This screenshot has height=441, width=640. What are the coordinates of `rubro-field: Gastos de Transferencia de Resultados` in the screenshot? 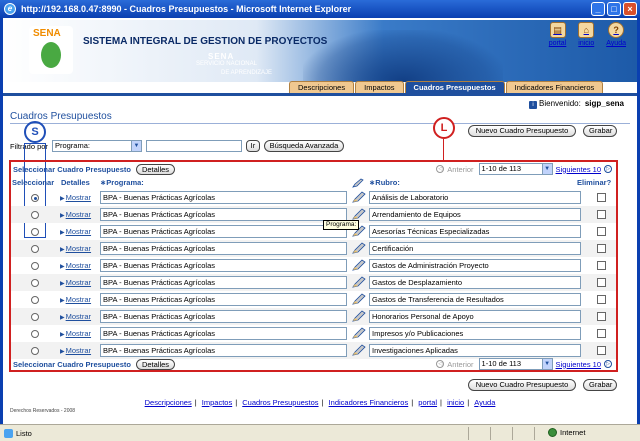 It's located at (475, 299).